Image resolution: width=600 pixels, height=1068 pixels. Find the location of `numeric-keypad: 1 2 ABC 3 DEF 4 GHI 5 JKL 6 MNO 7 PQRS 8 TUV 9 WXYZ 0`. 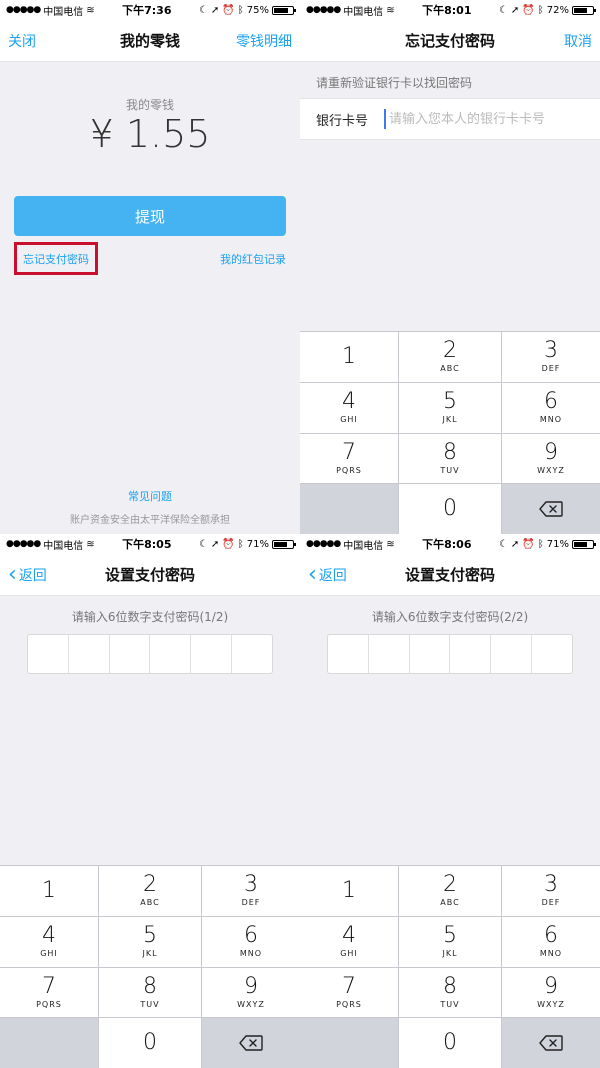

numeric-keypad: 1 2 ABC 3 DEF 4 GHI 5 JKL 6 MNO 7 PQRS 8 TUV 9 WXYZ 0 is located at coordinates (450, 966).